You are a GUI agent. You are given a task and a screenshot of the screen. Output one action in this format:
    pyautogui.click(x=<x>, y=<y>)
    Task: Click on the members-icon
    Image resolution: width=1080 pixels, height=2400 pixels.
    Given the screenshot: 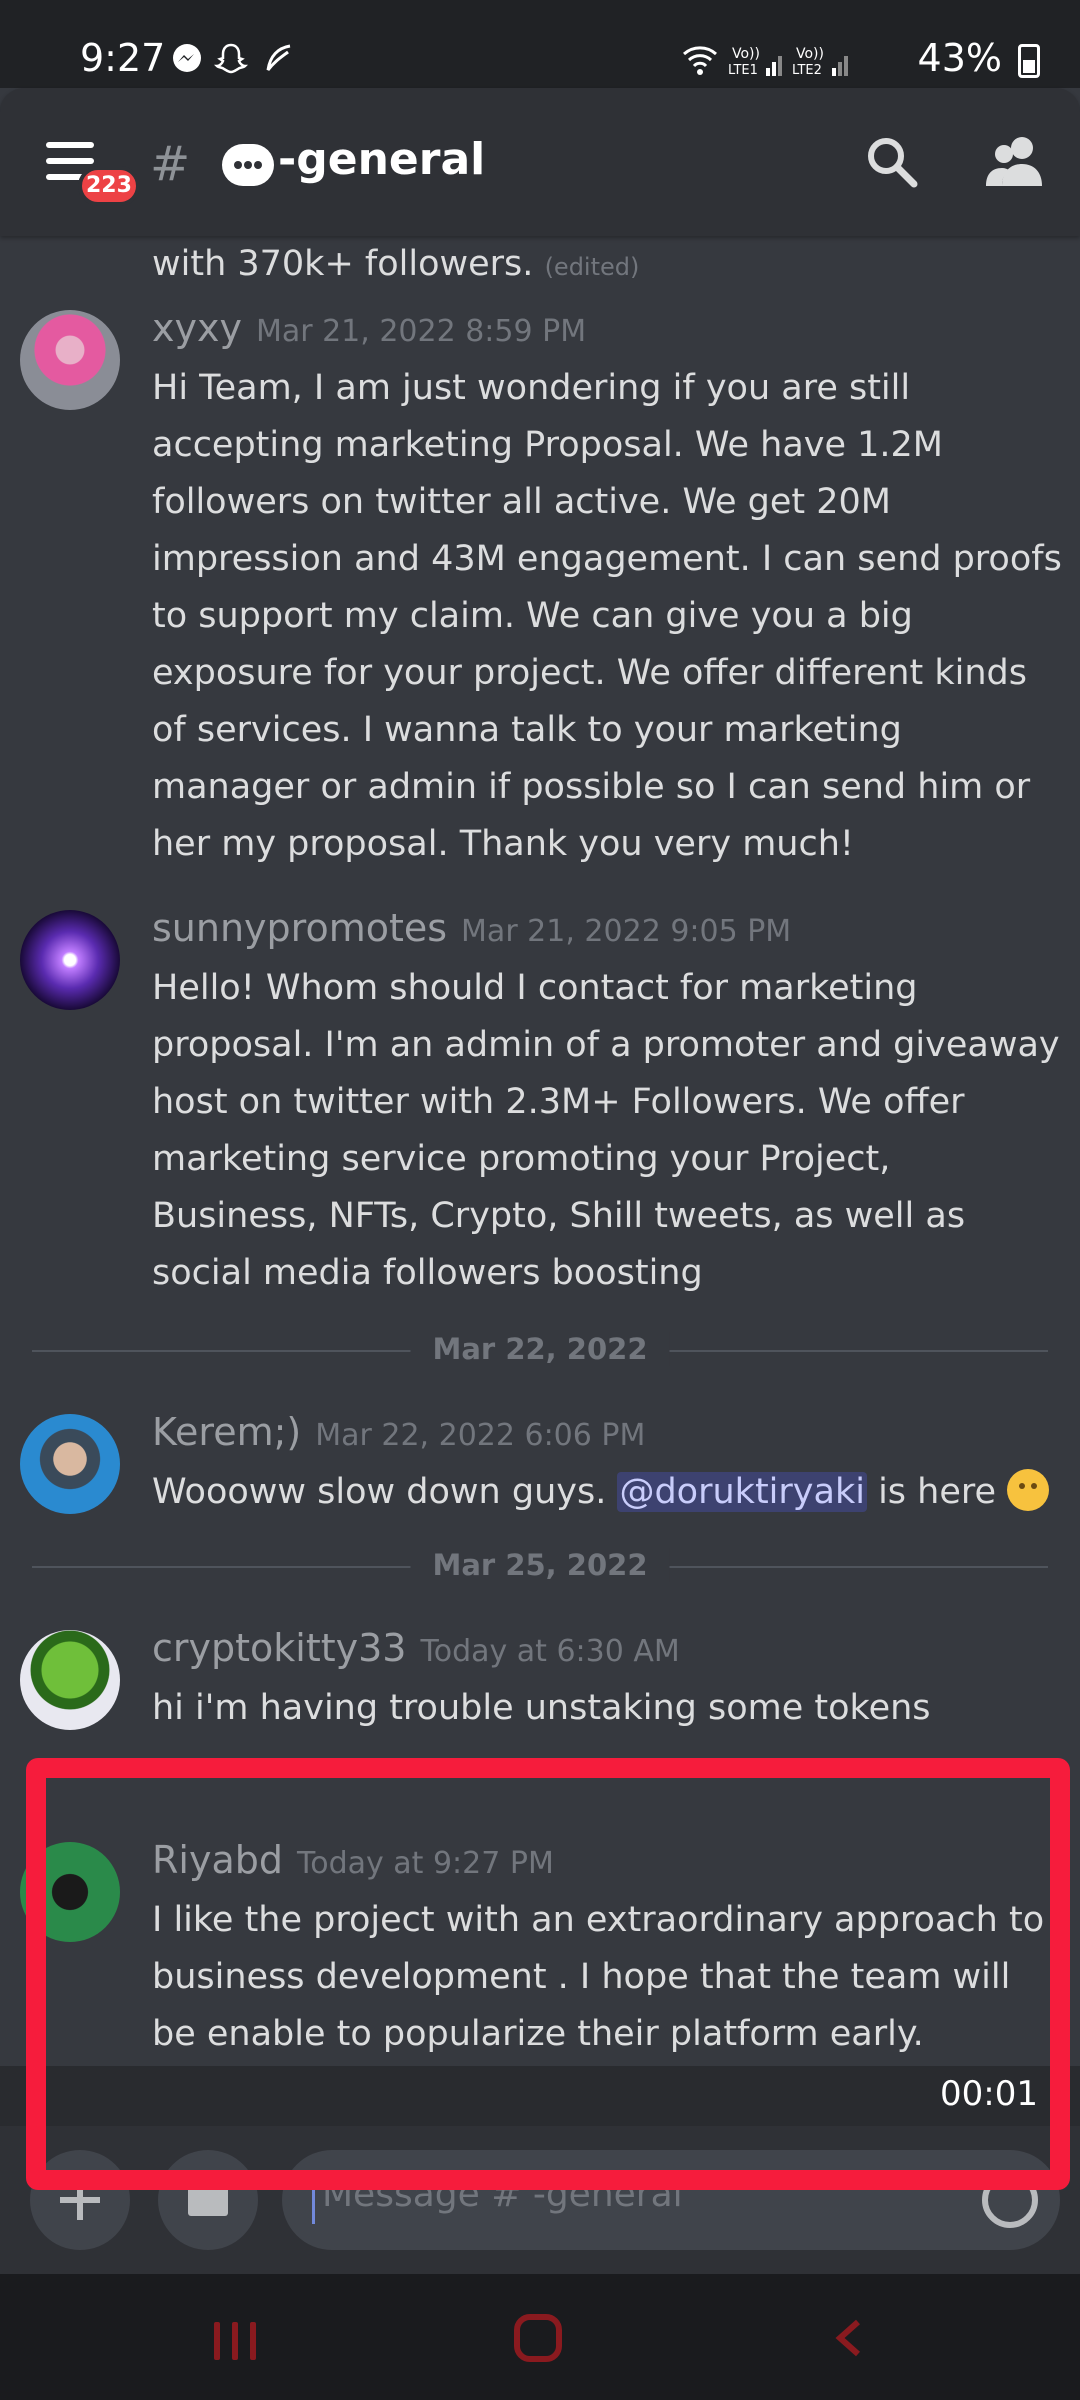 What is the action you would take?
    pyautogui.click(x=1015, y=161)
    